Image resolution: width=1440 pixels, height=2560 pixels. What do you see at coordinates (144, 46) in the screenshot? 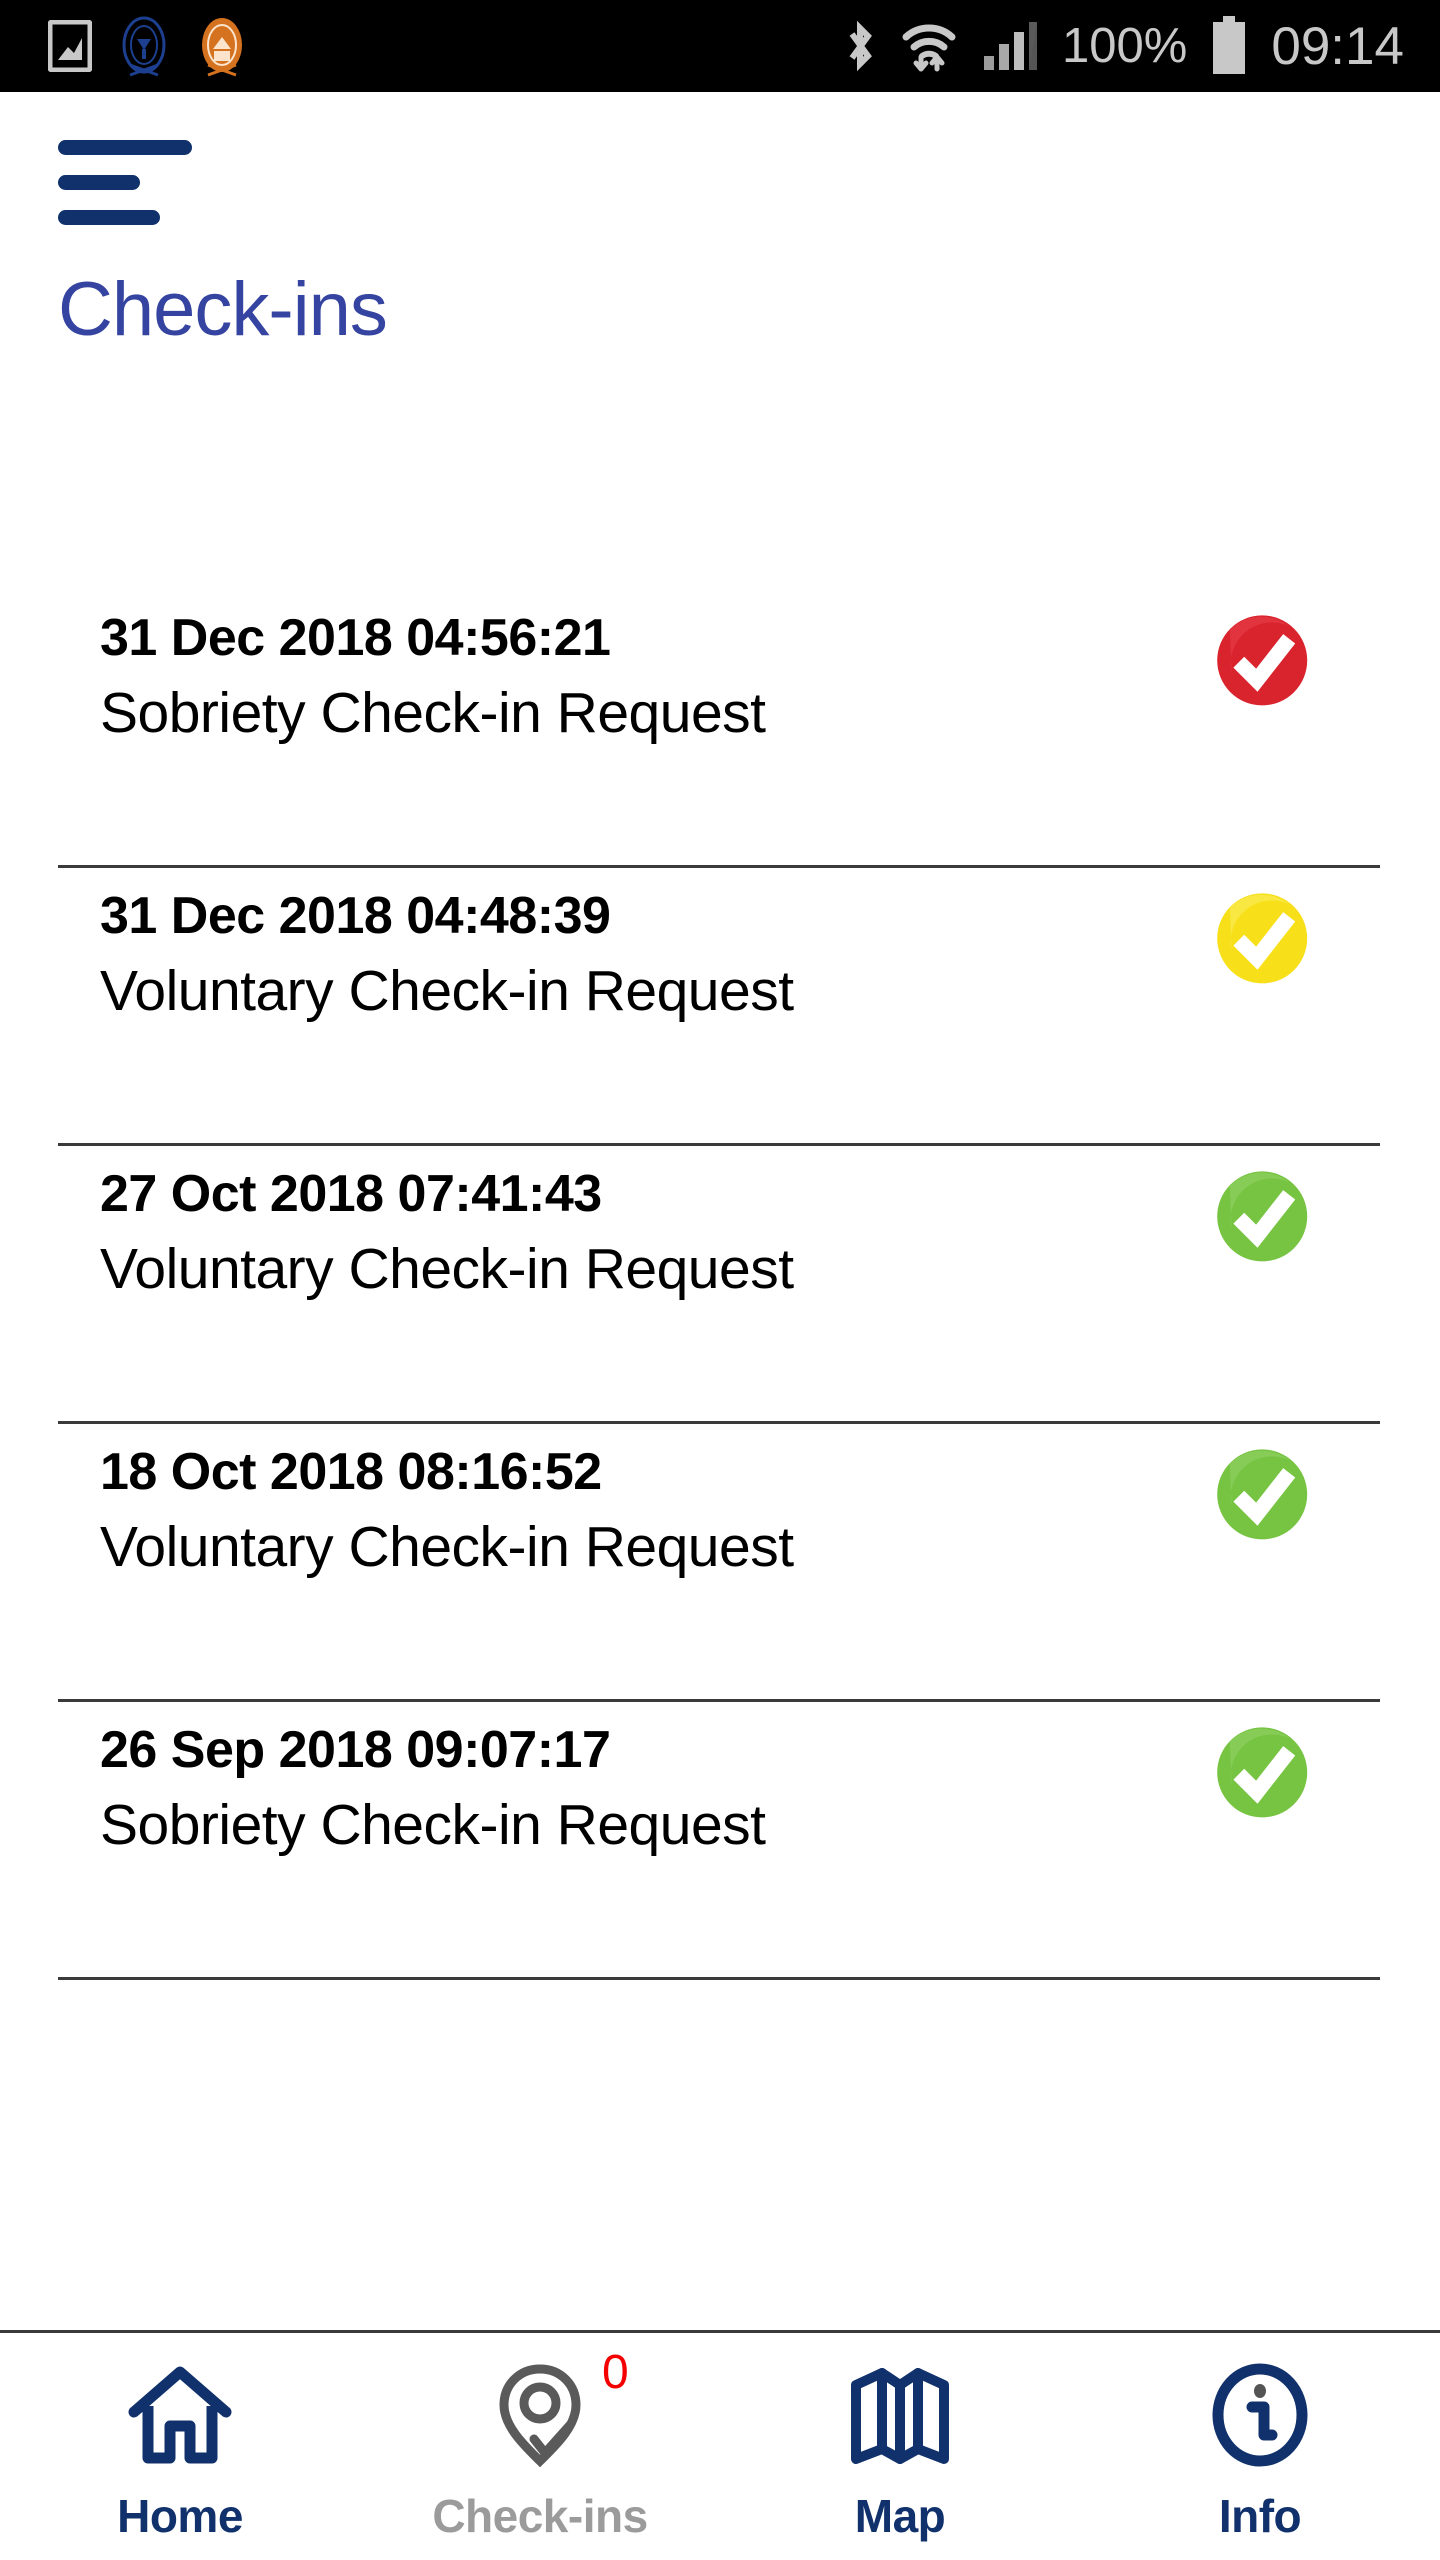
I see `crest-blue-icon` at bounding box center [144, 46].